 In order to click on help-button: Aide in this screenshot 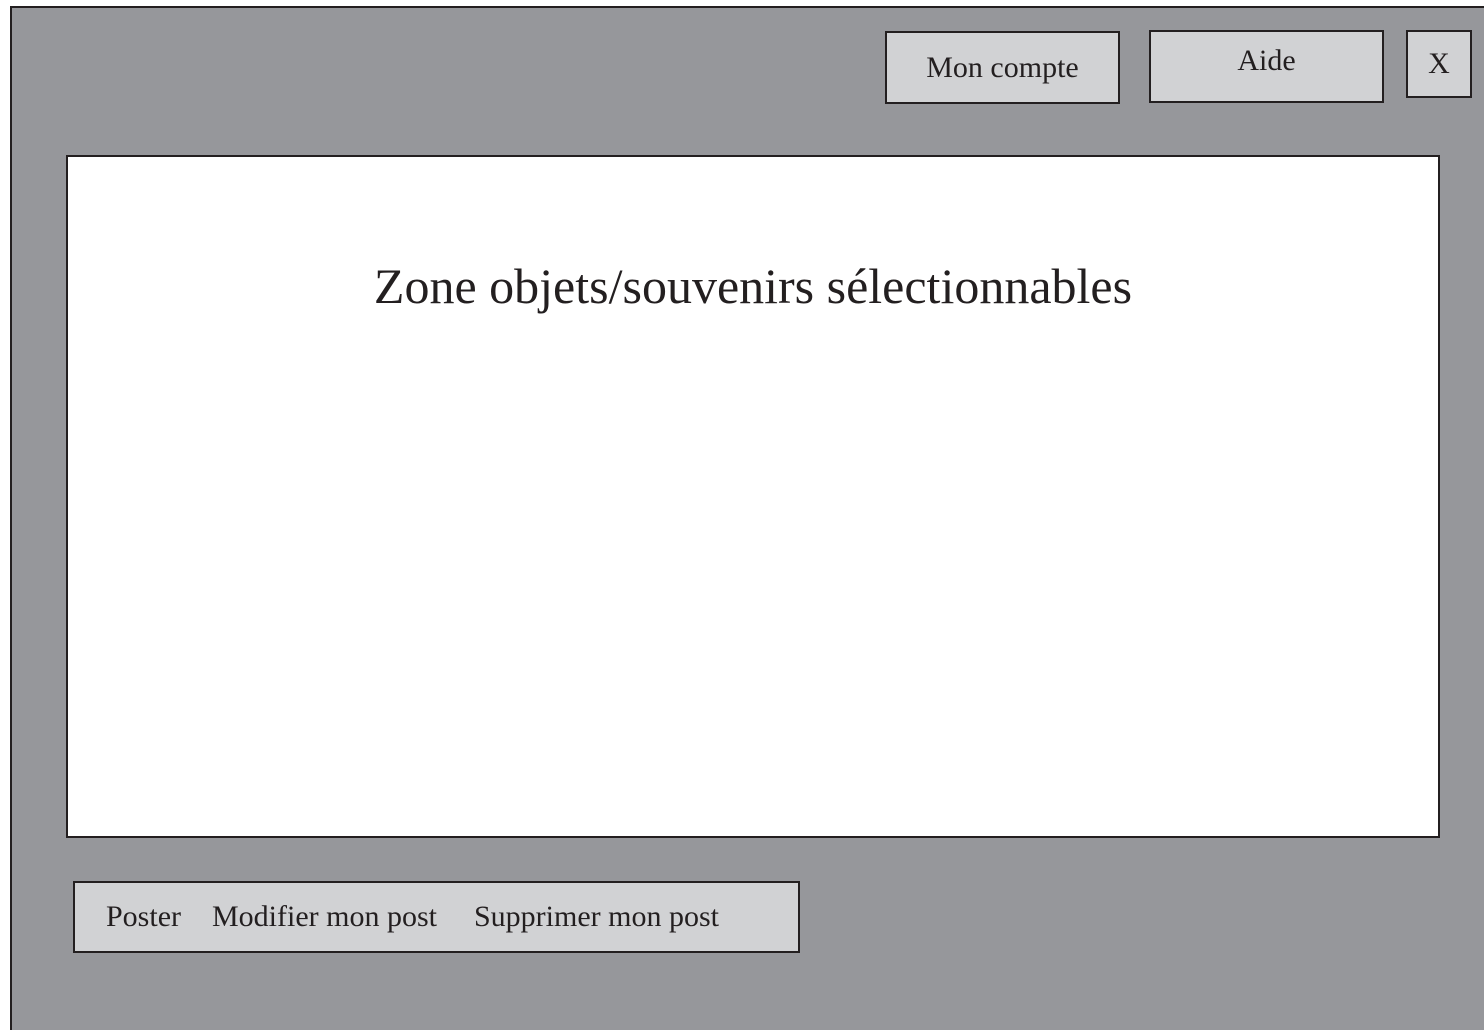, I will do `click(1266, 66)`.